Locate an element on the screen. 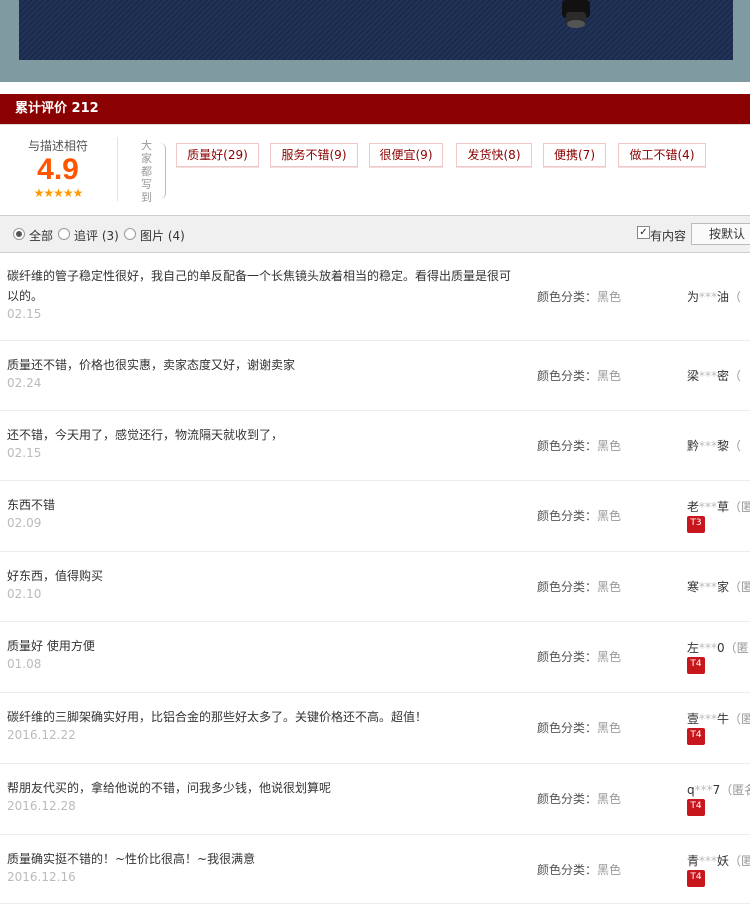  review-text: 还不错，今天用了，感觉还行，物流隔天就收到了， is located at coordinates (145, 435).